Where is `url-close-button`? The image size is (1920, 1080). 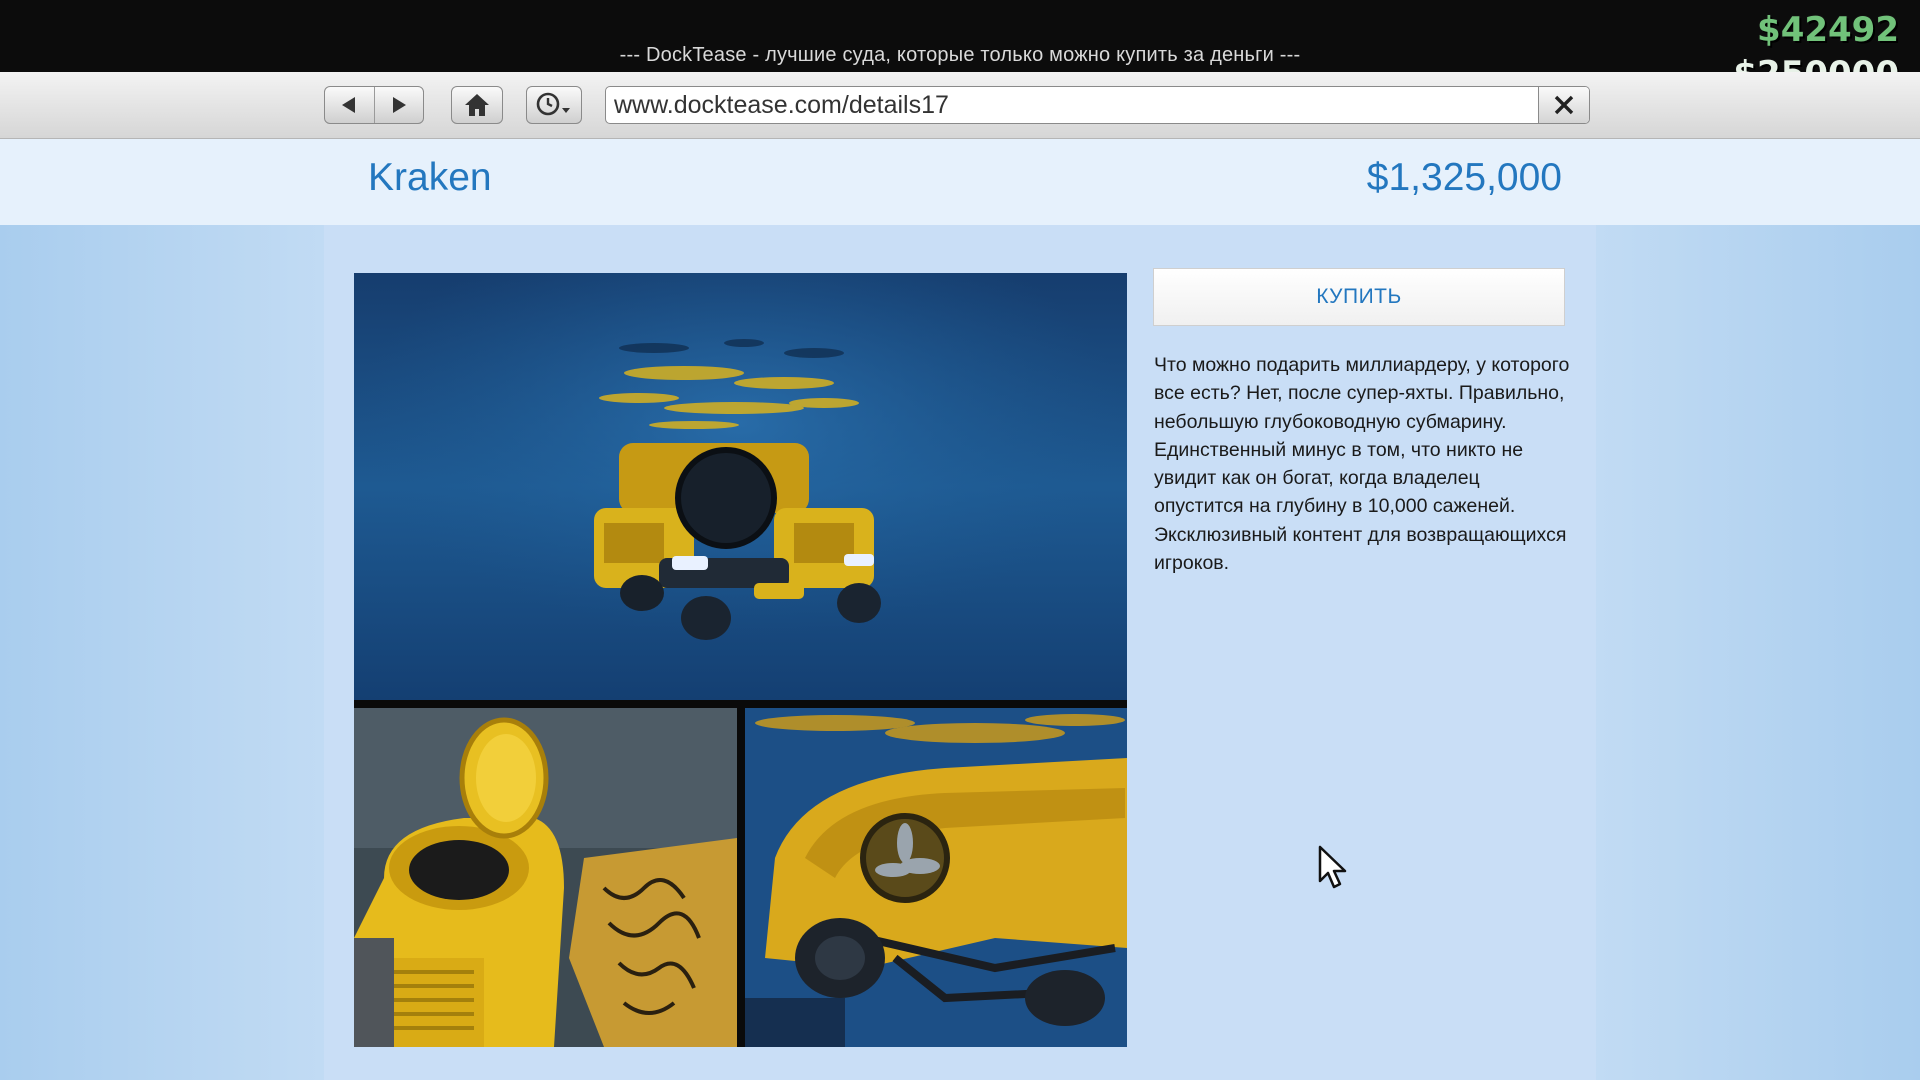 url-close-button is located at coordinates (1563, 105).